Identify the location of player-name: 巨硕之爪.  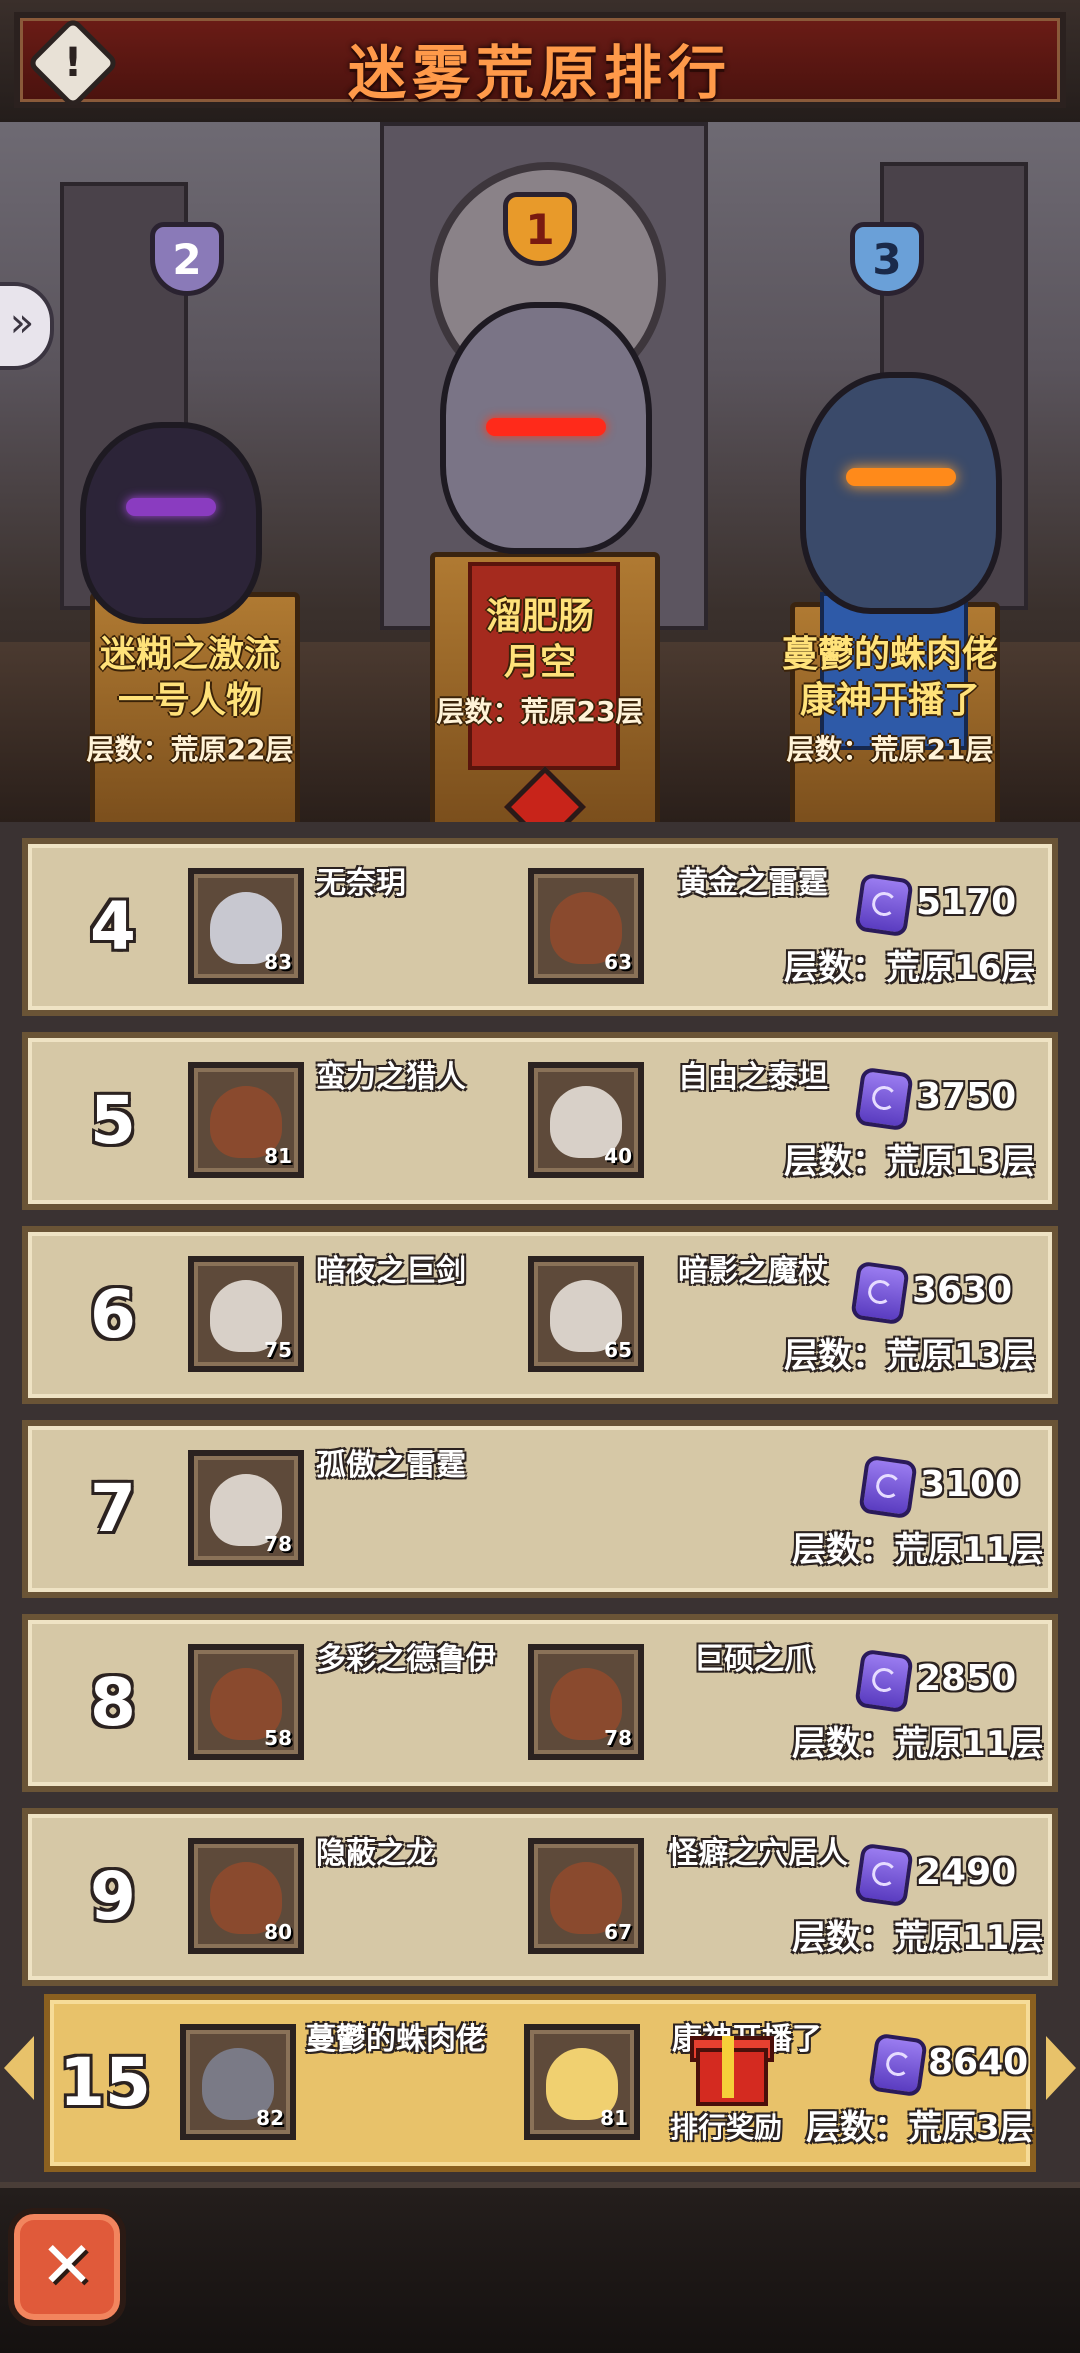
(754, 1659).